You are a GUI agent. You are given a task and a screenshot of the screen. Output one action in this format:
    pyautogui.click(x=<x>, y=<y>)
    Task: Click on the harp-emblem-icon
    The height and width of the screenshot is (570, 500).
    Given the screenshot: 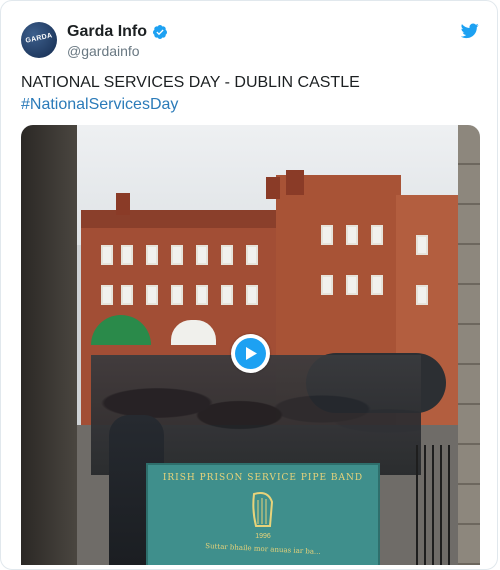 What is the action you would take?
    pyautogui.click(x=263, y=510)
    